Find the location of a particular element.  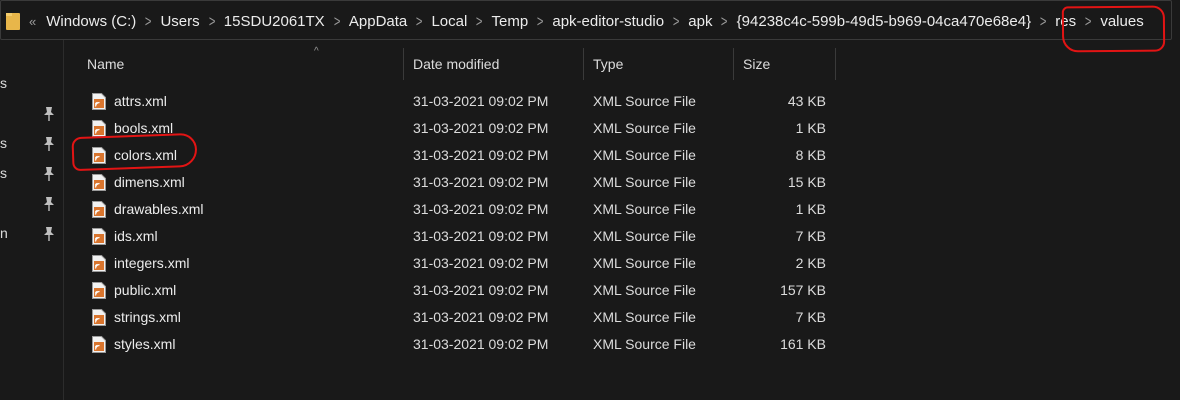

breadcrumb-appdata: AppData is located at coordinates (378, 21).